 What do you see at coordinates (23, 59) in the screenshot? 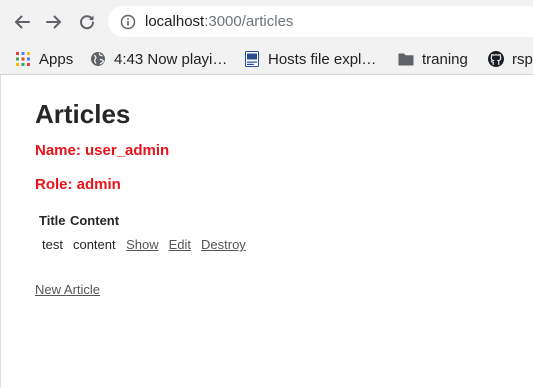
I see `apps-grid-icon` at bounding box center [23, 59].